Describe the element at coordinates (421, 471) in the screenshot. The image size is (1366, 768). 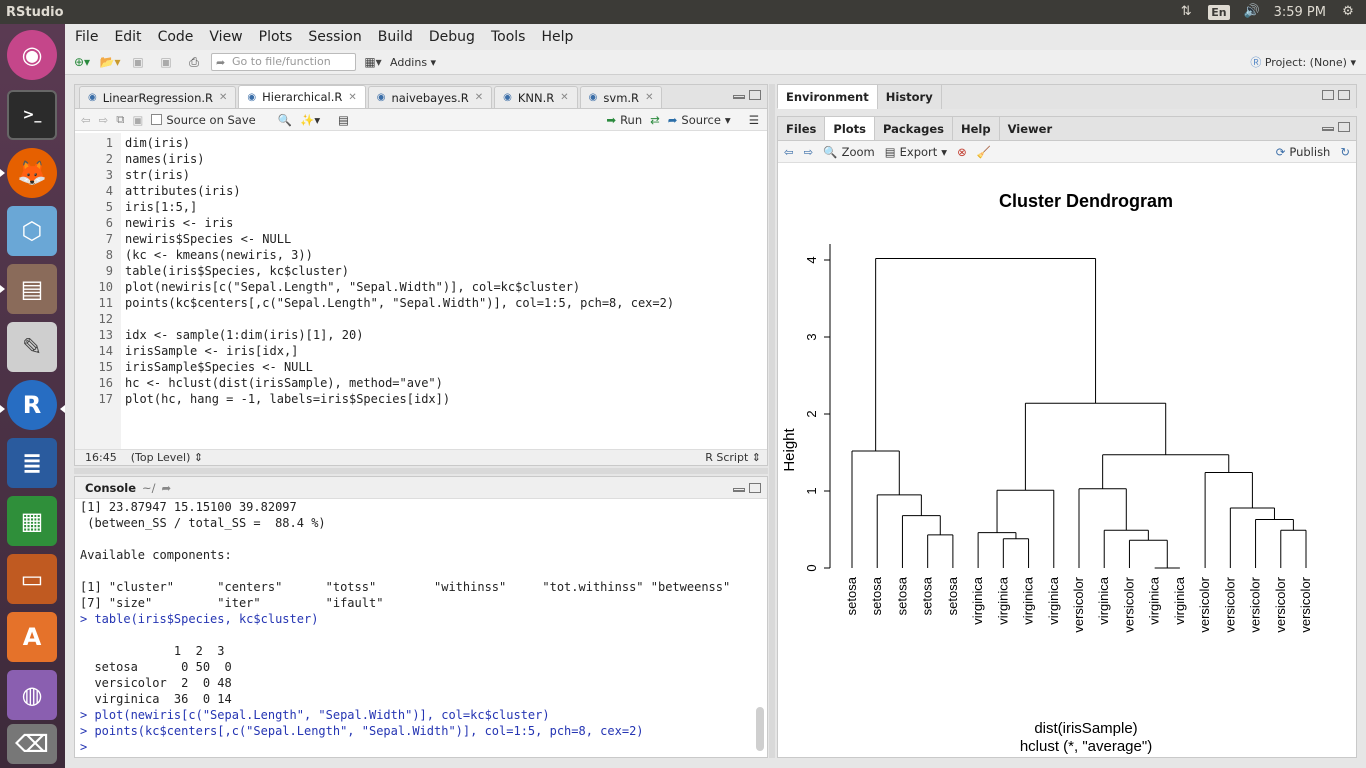
I see `horizontal-splitter` at that location.